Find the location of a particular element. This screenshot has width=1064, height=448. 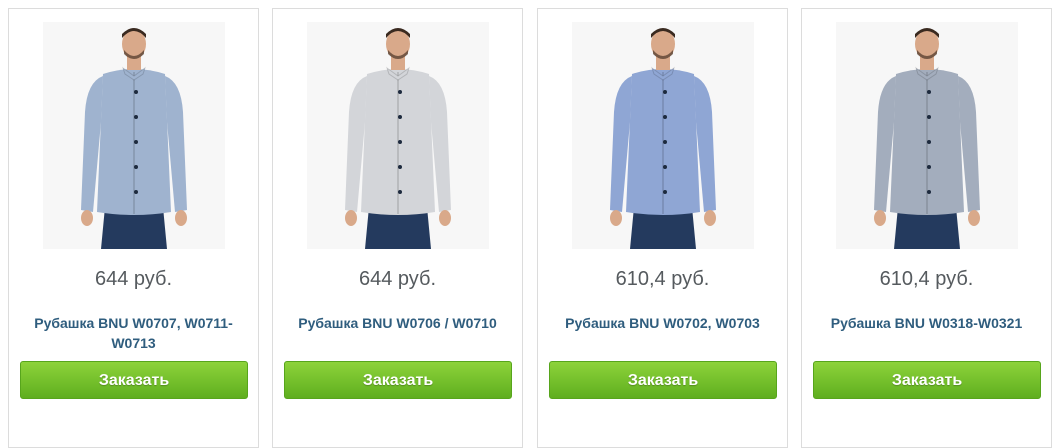

product-title-link: Рубашка BNU W0706 / W0710 is located at coordinates (397, 323).